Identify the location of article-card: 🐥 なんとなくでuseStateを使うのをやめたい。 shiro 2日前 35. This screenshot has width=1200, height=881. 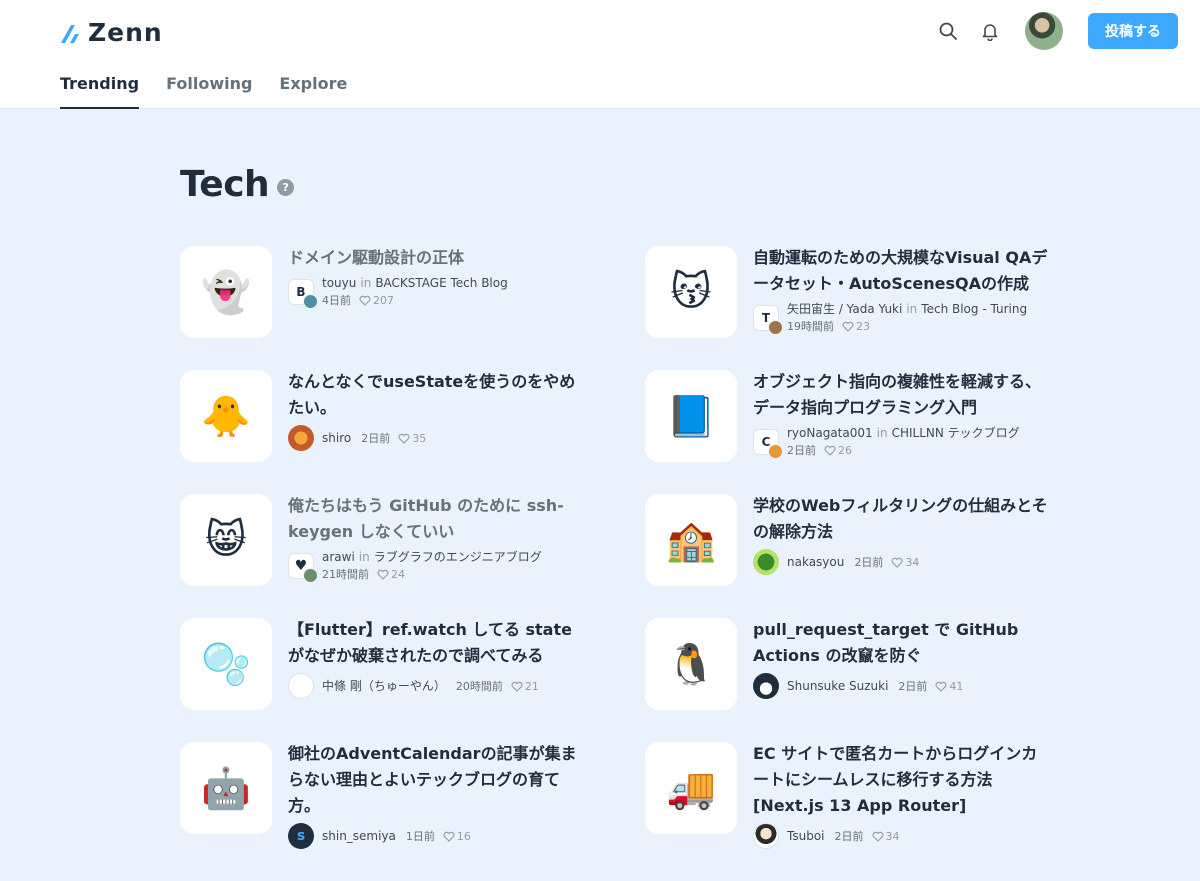
(412, 432).